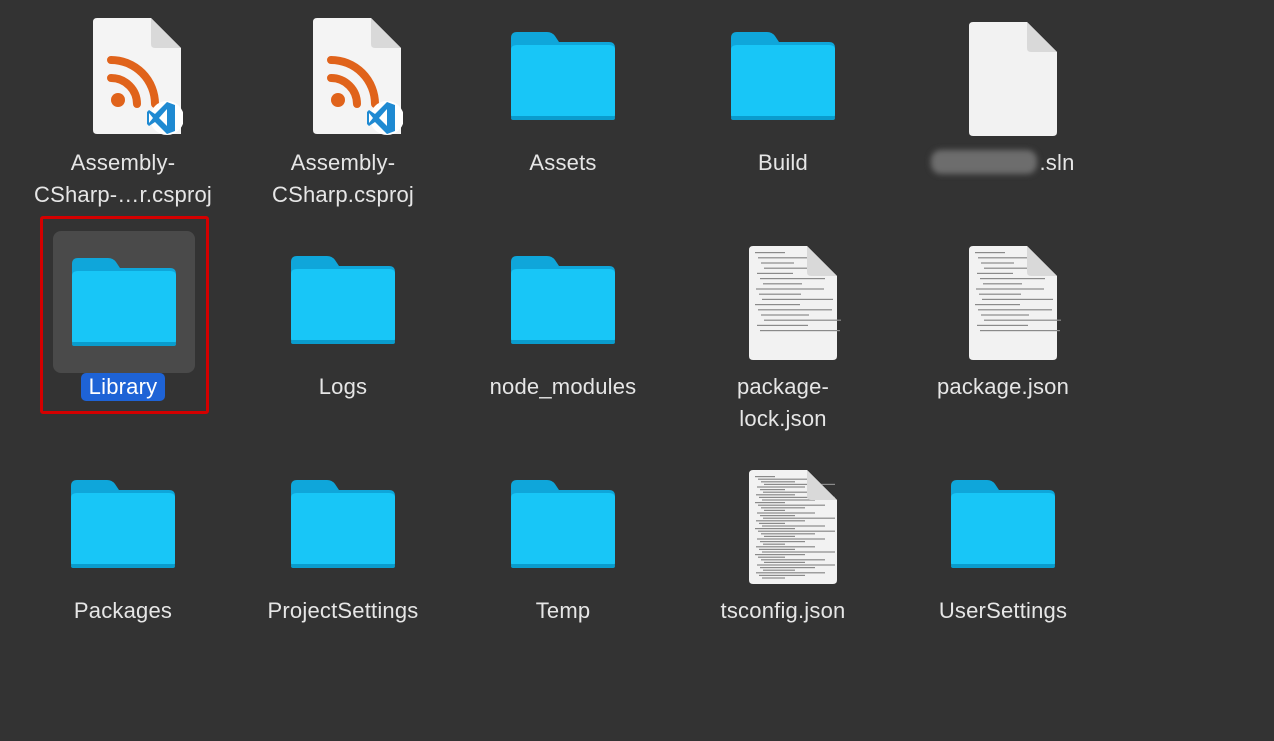 The height and width of the screenshot is (741, 1274). What do you see at coordinates (563, 163) in the screenshot?
I see `file-item-label: Assets` at bounding box center [563, 163].